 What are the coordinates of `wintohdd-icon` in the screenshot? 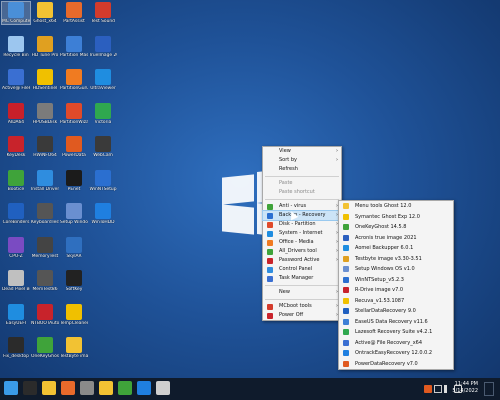 It's located at (144, 388).